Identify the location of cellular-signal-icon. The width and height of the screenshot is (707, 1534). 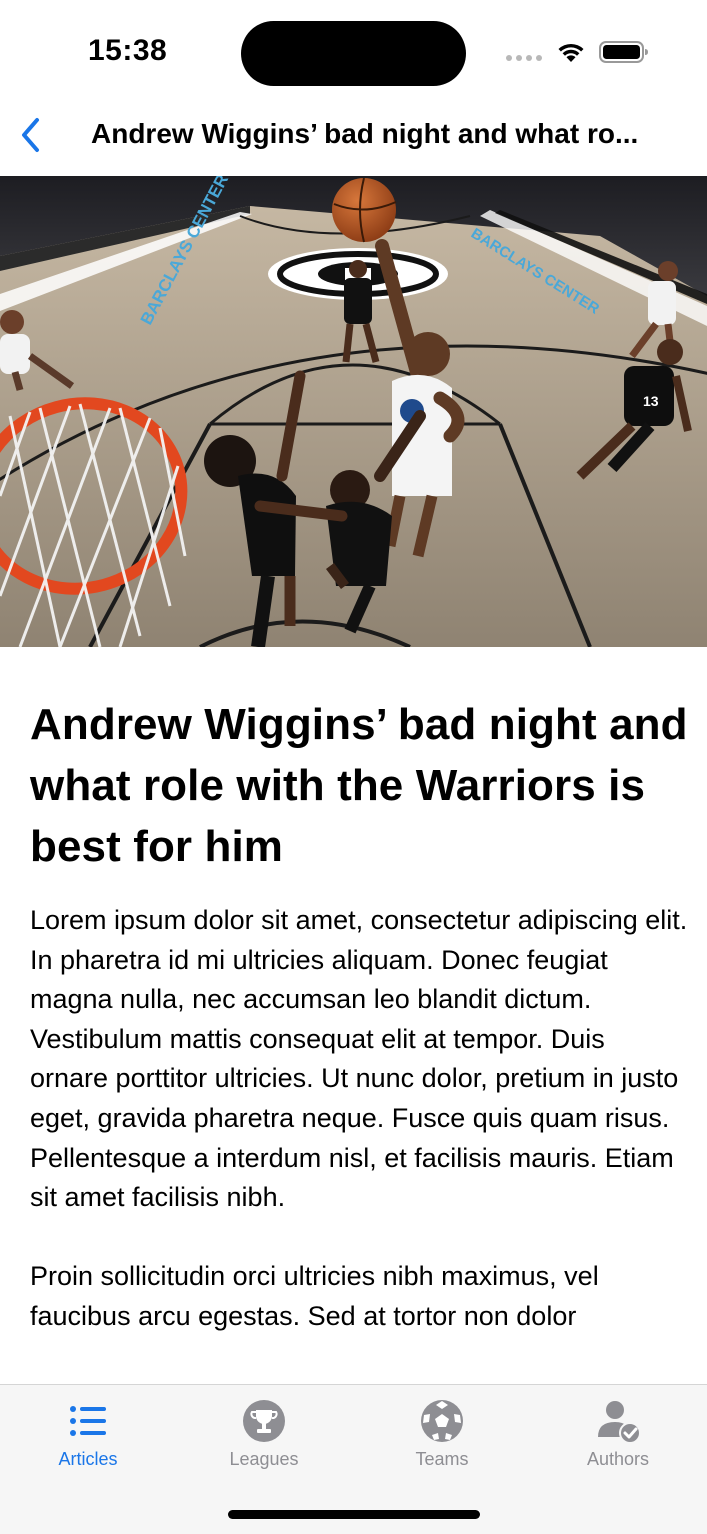
(524, 58).